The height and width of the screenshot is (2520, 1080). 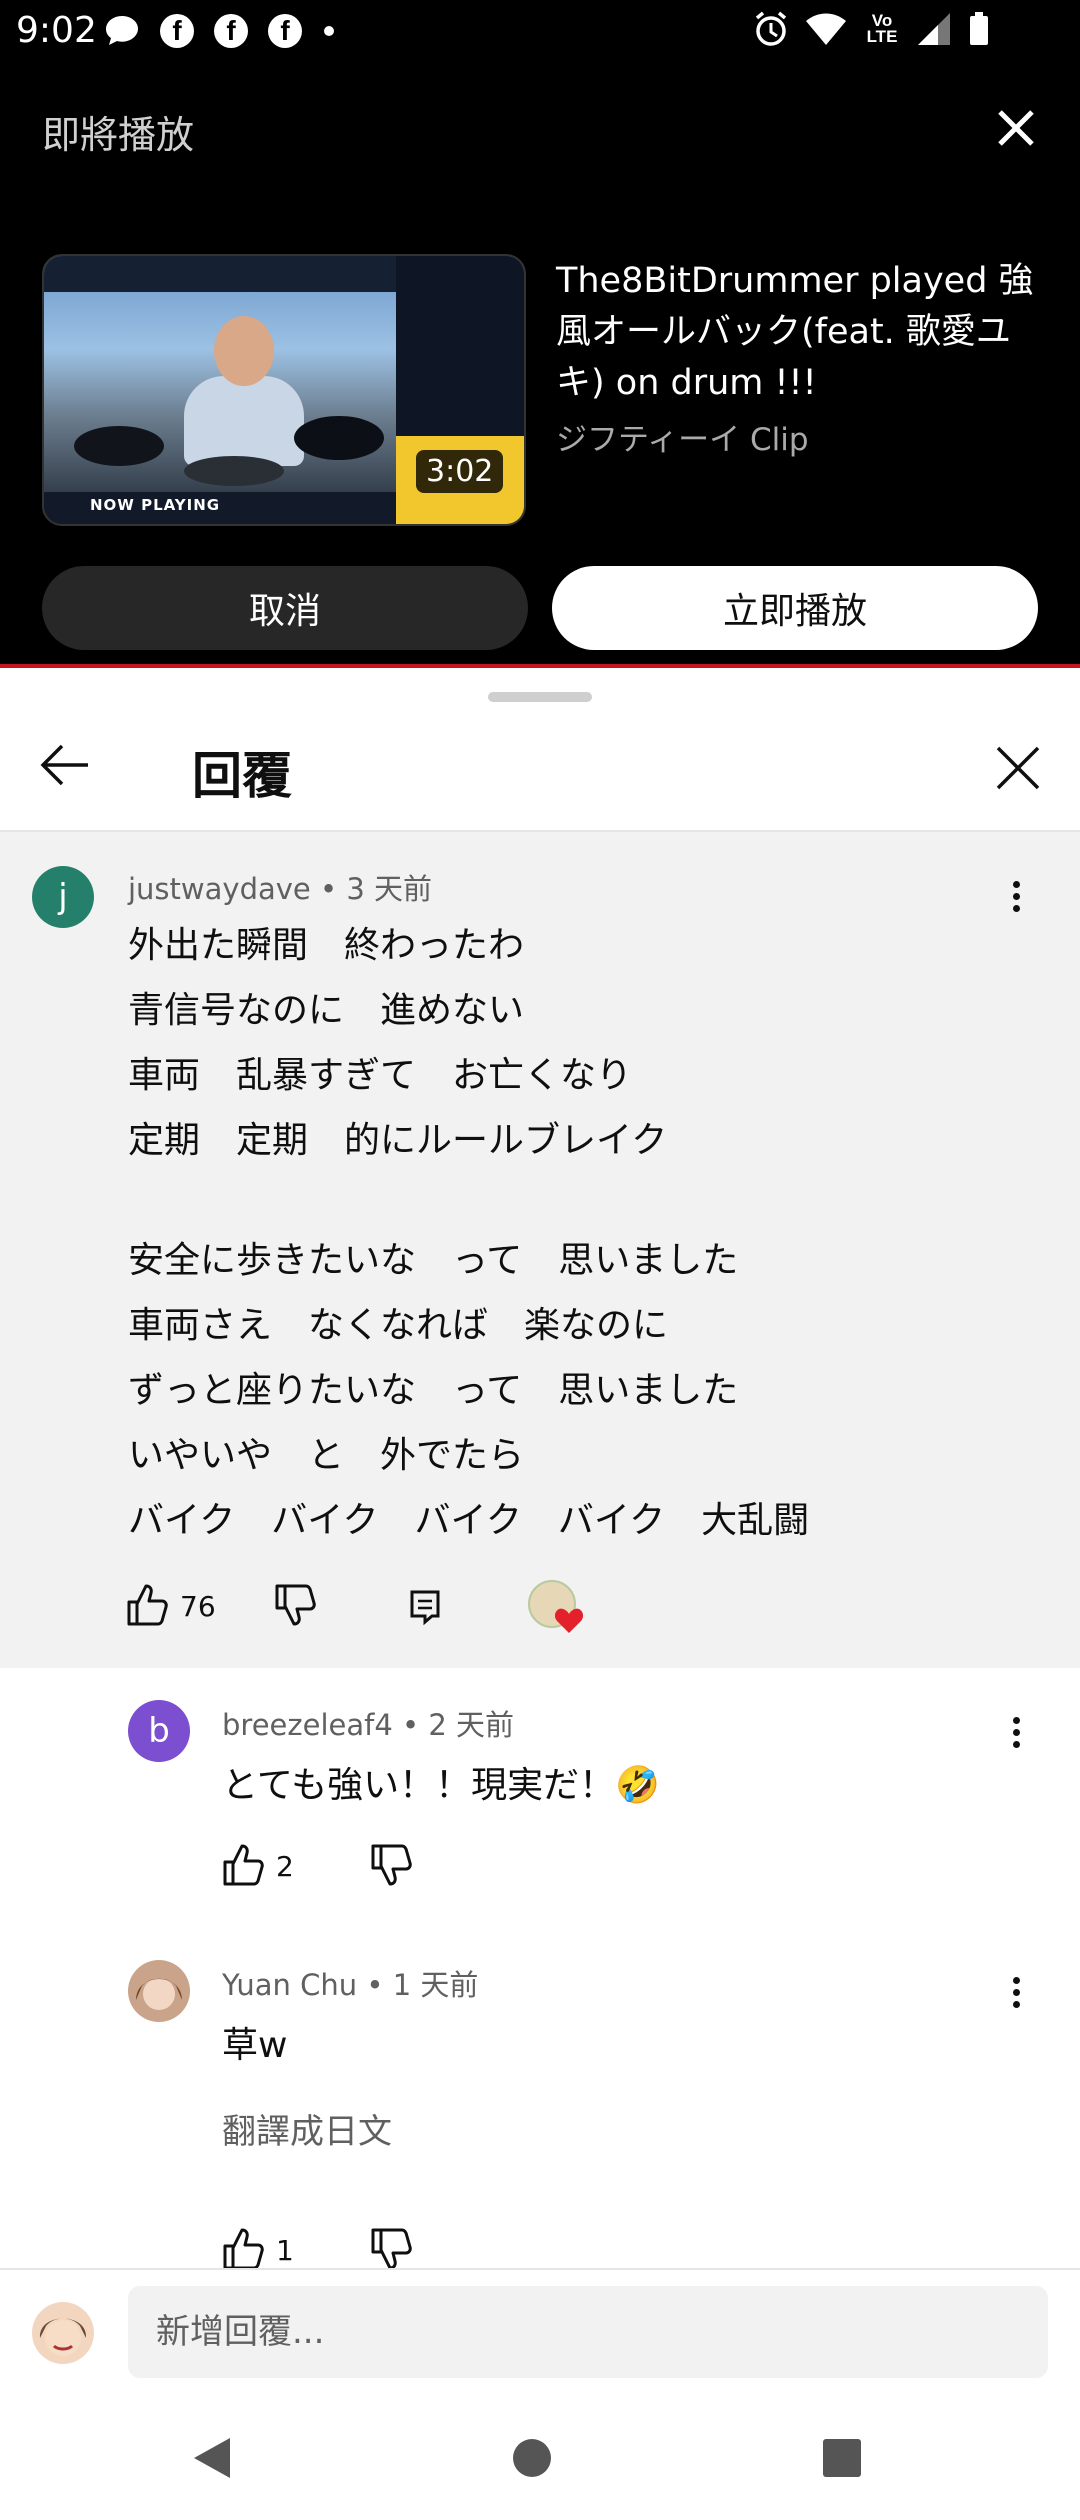 I want to click on comment-author: justwaydave, so click(x=219, y=889).